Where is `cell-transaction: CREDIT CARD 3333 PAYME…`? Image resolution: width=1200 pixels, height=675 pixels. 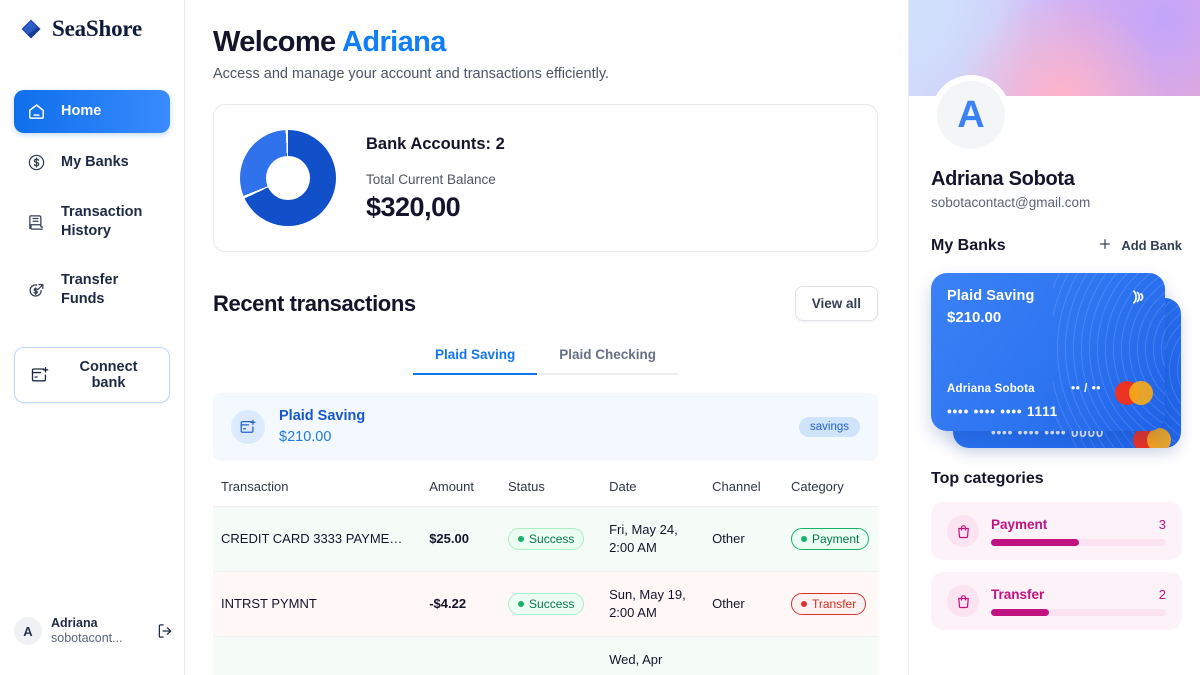 cell-transaction: CREDIT CARD 3333 PAYME… is located at coordinates (317, 539).